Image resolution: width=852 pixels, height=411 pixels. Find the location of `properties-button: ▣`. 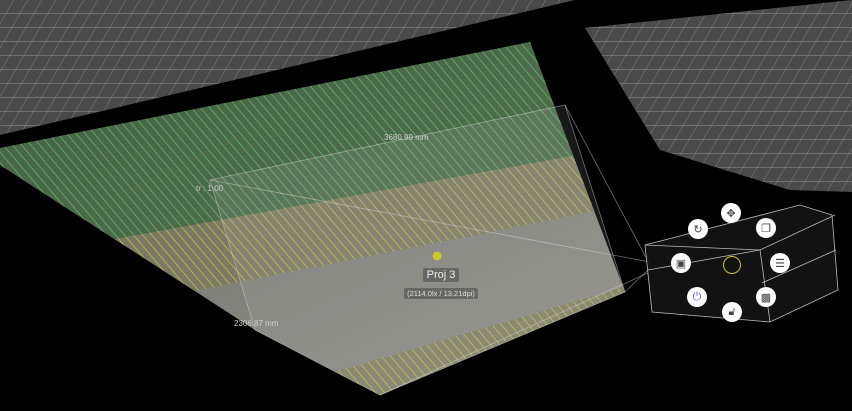

properties-button: ▣ is located at coordinates (681, 263).